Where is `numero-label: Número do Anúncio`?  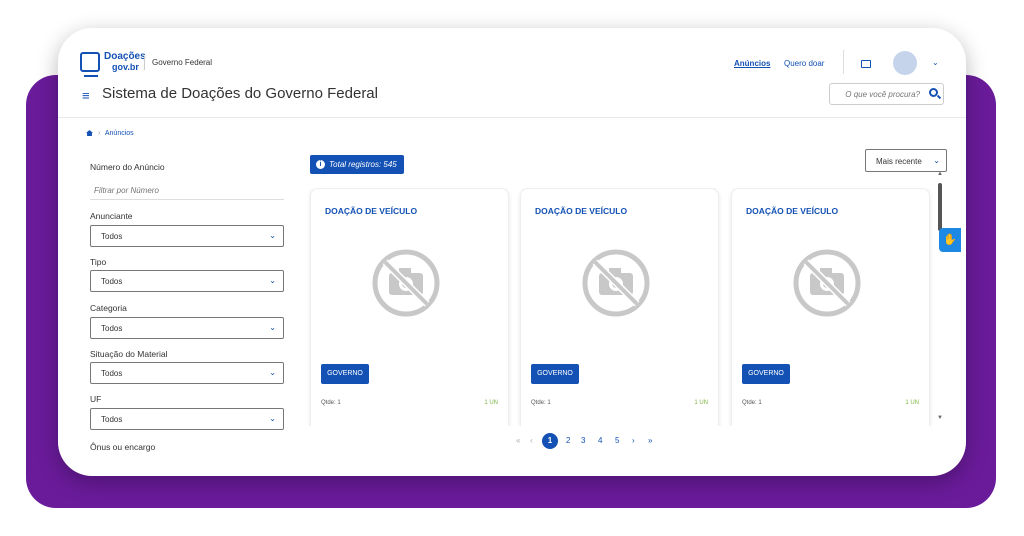
numero-label: Número do Anúncio is located at coordinates (127, 167).